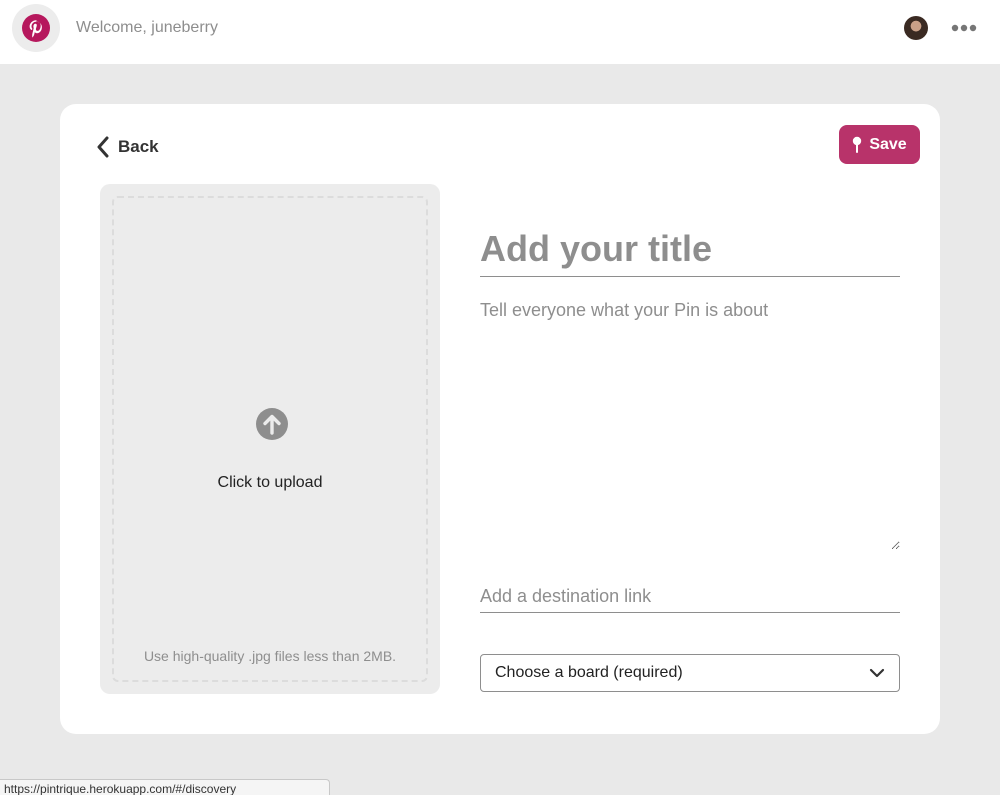  What do you see at coordinates (270, 482) in the screenshot?
I see `upload-label: Click to upload` at bounding box center [270, 482].